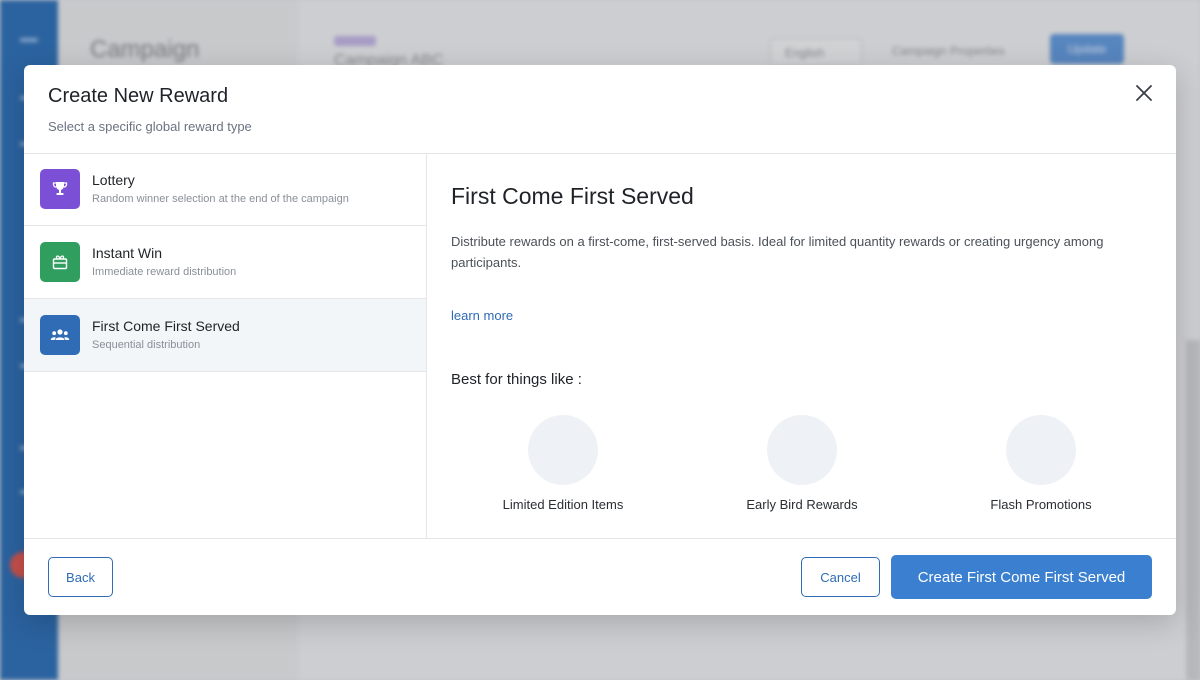  I want to click on example-item: Flash Promotions, so click(1041, 463).